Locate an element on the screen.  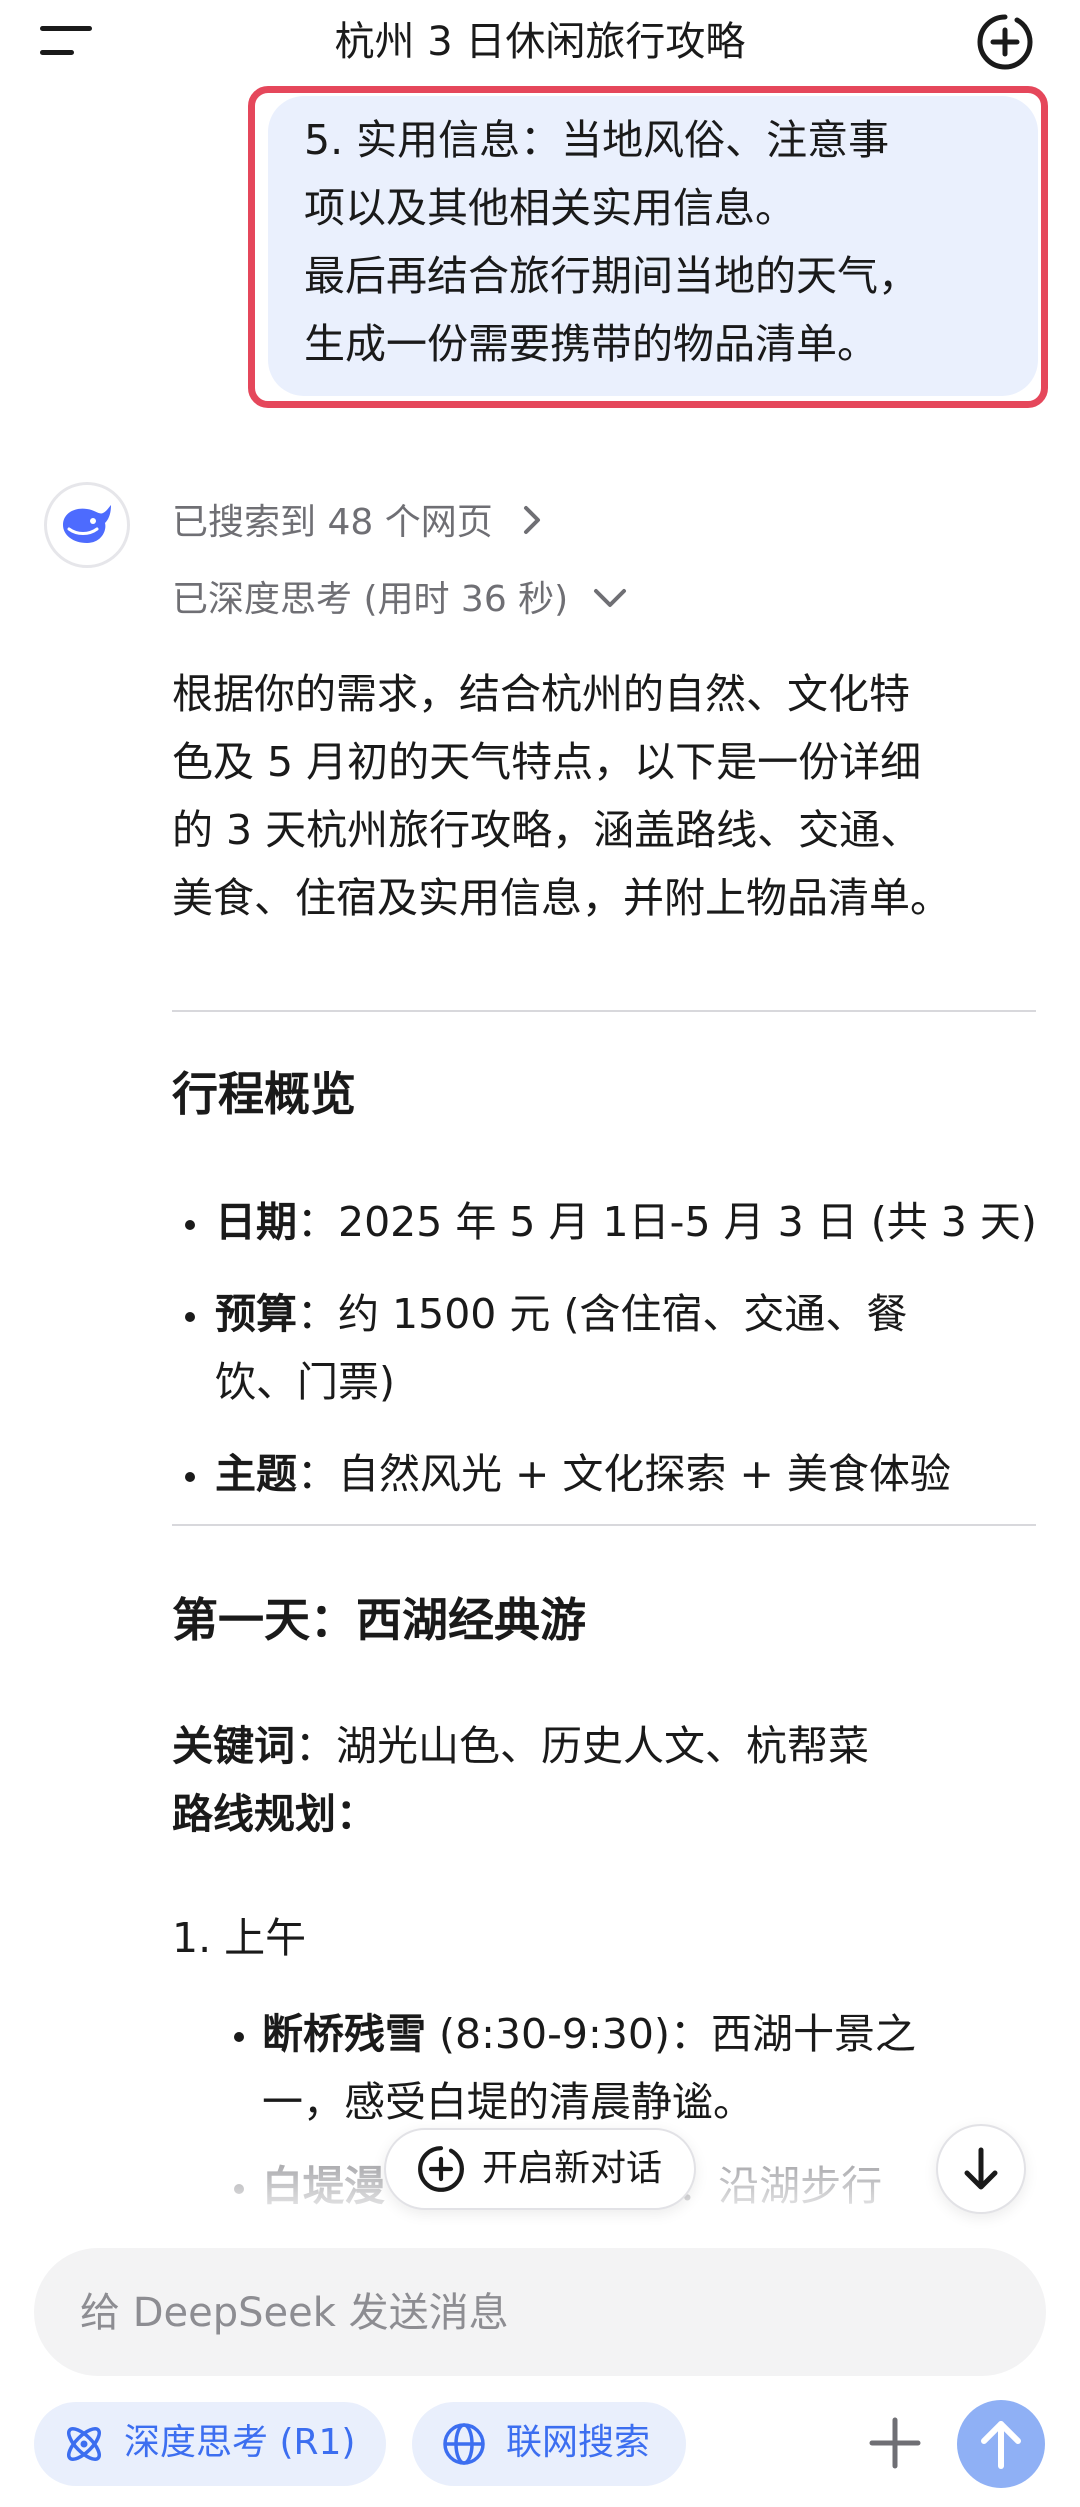
think-toggle: 已深度思考 (用时 36 秒) is located at coordinates (401, 600).